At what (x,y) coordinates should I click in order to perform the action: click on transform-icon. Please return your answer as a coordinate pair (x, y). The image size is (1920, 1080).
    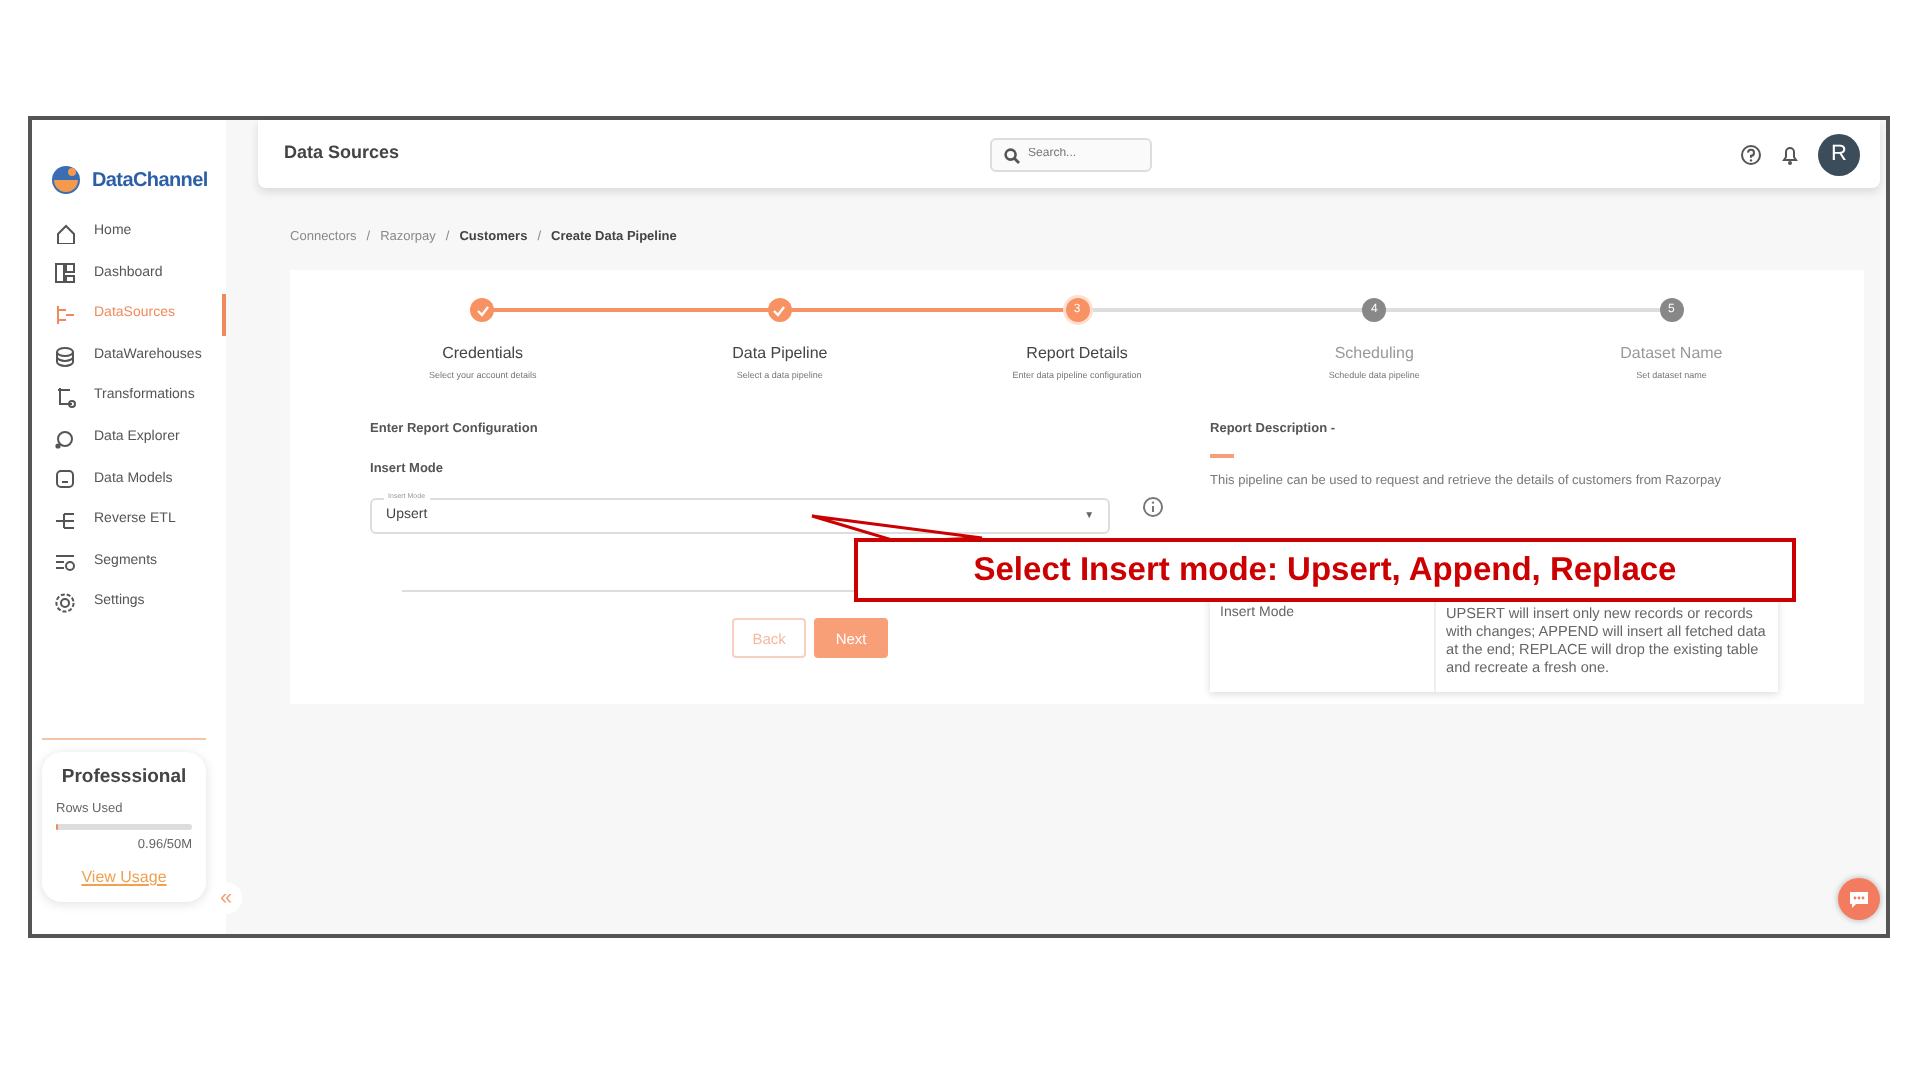
    Looking at the image, I should click on (65, 397).